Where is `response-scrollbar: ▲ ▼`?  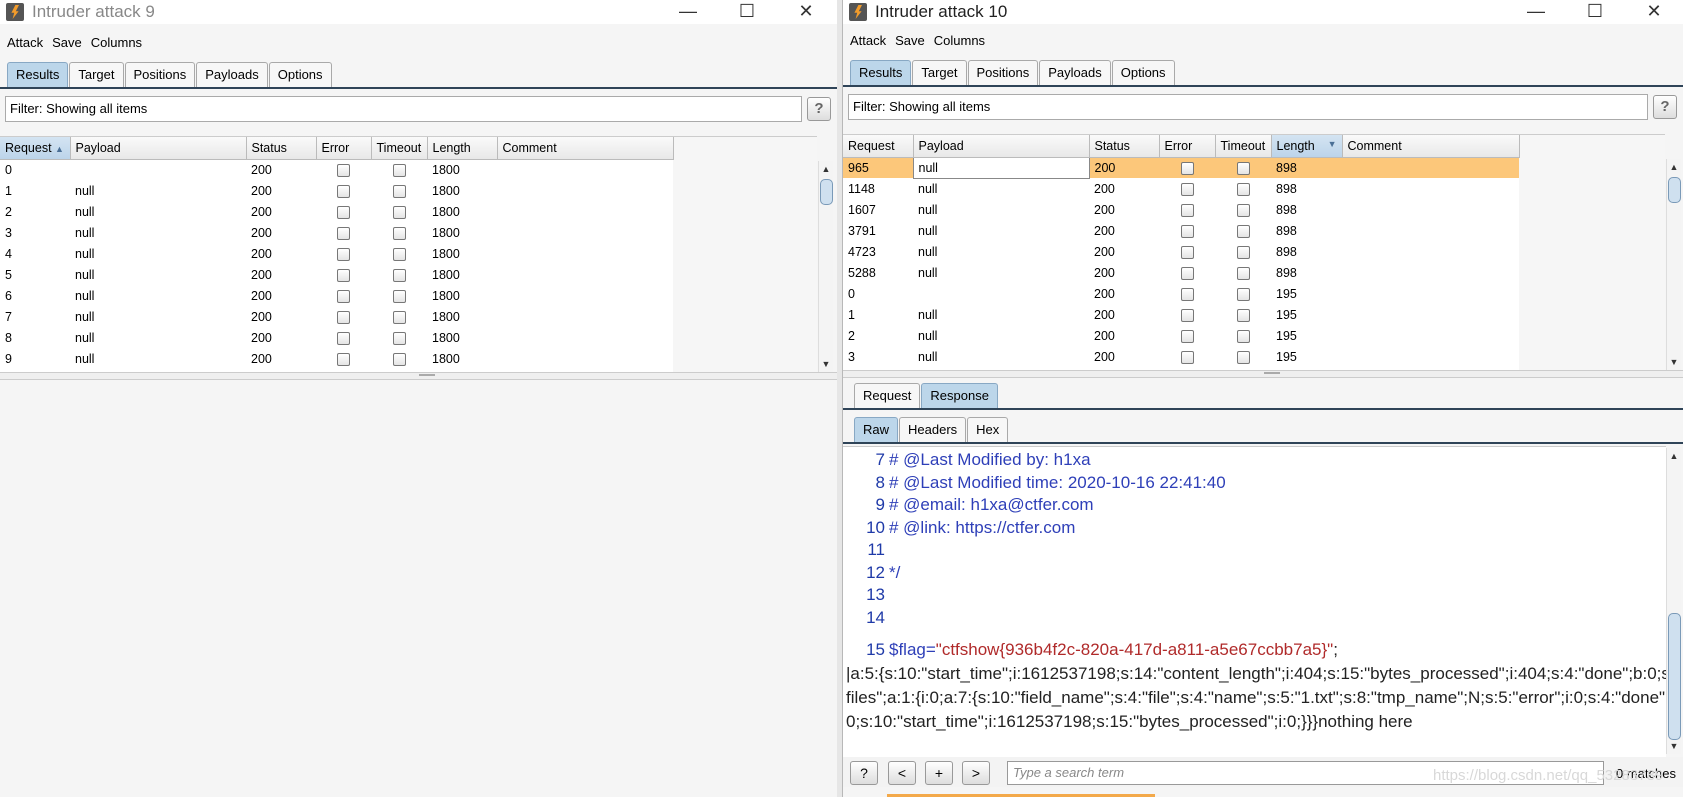
response-scrollbar: ▲ ▼ is located at coordinates (1673, 601).